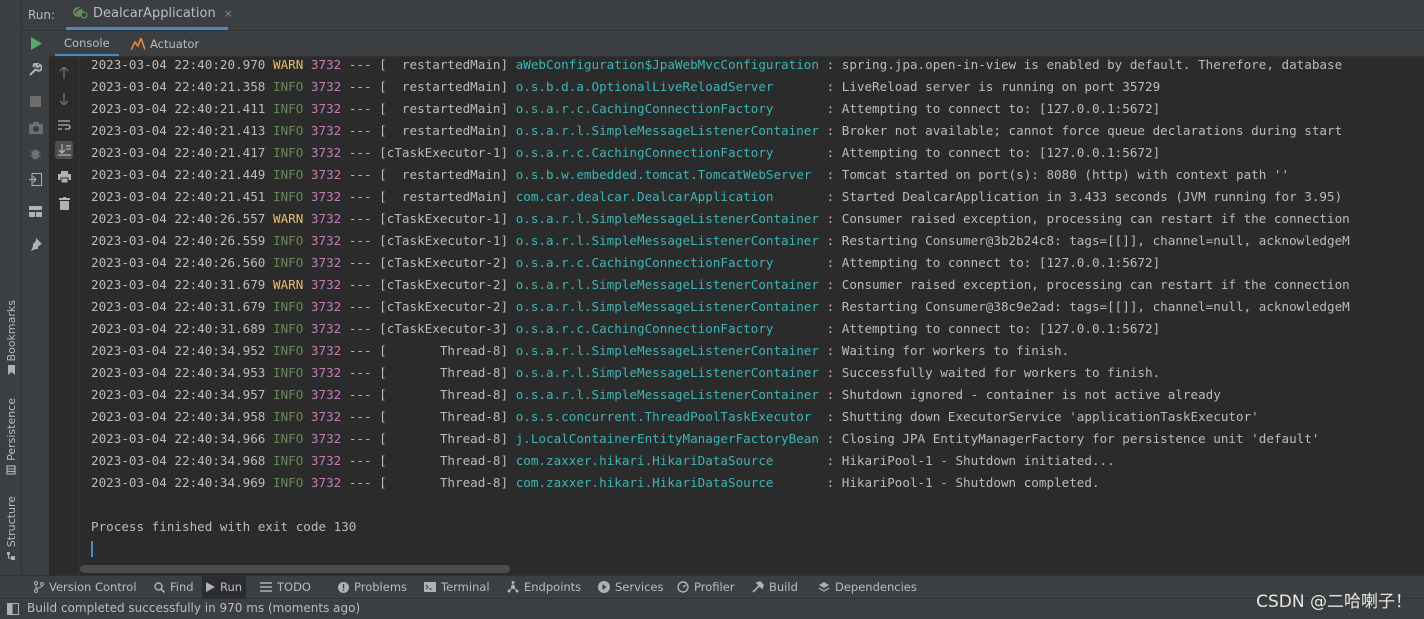 This screenshot has height=619, width=1424. Describe the element at coordinates (13, 609) in the screenshot. I see `layout-toggle-icon` at that location.